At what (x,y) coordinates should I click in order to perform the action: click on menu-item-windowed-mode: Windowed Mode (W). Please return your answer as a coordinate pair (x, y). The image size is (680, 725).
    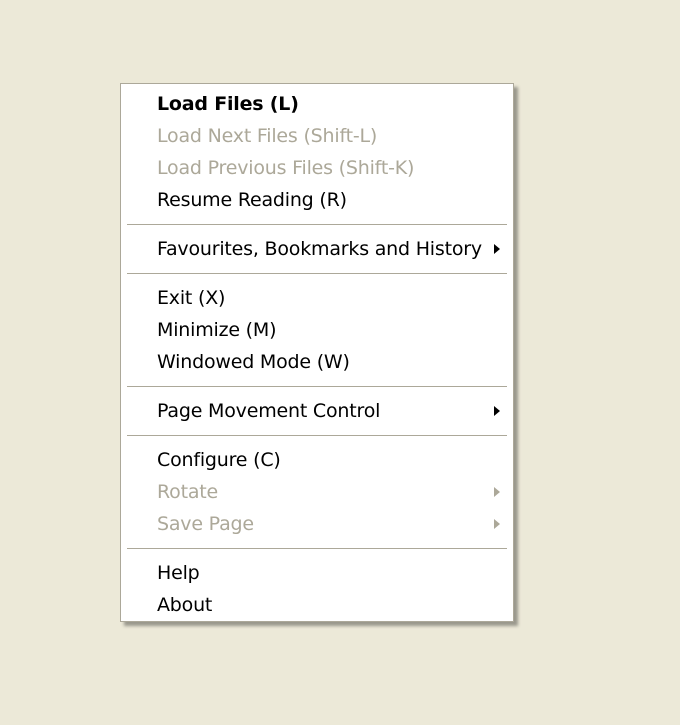
    Looking at the image, I should click on (317, 362).